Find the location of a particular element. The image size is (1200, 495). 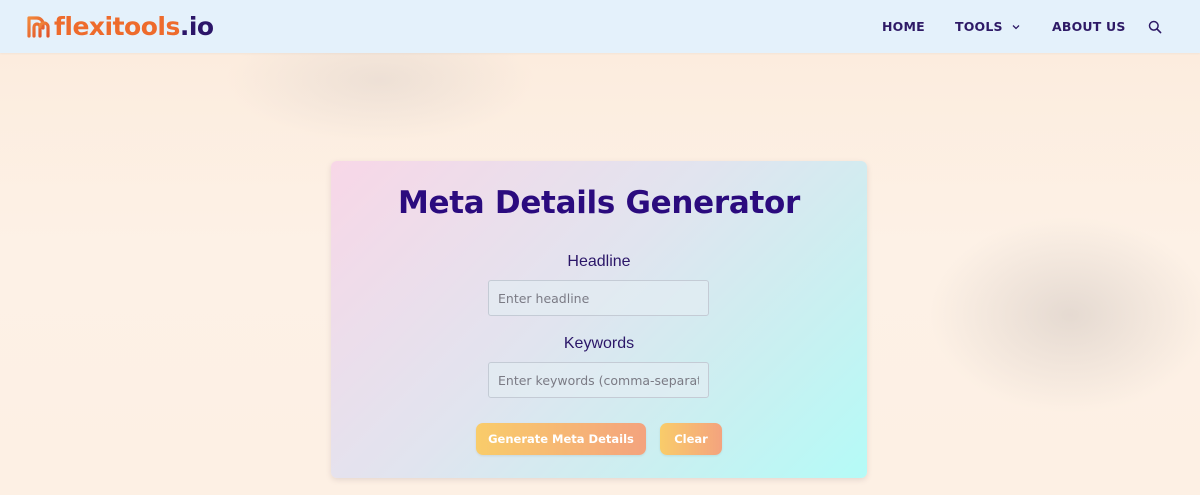

headline-label: Headline is located at coordinates (599, 261).